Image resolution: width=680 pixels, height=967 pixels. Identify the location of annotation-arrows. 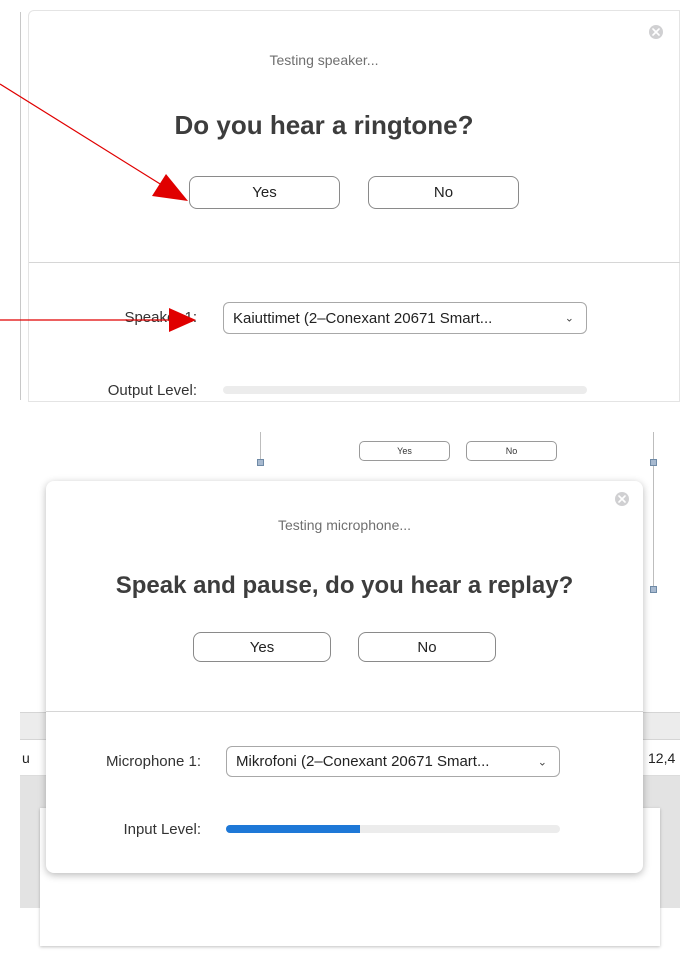
(98, 207).